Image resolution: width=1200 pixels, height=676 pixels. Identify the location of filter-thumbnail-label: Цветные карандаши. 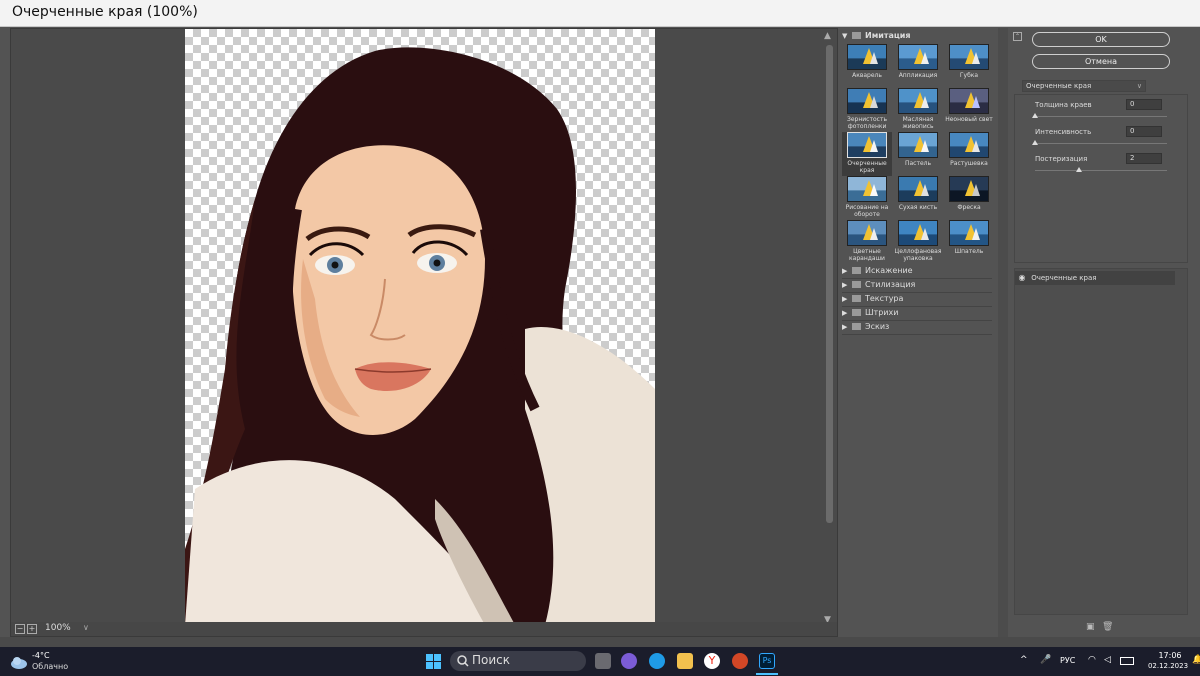
(867, 255).